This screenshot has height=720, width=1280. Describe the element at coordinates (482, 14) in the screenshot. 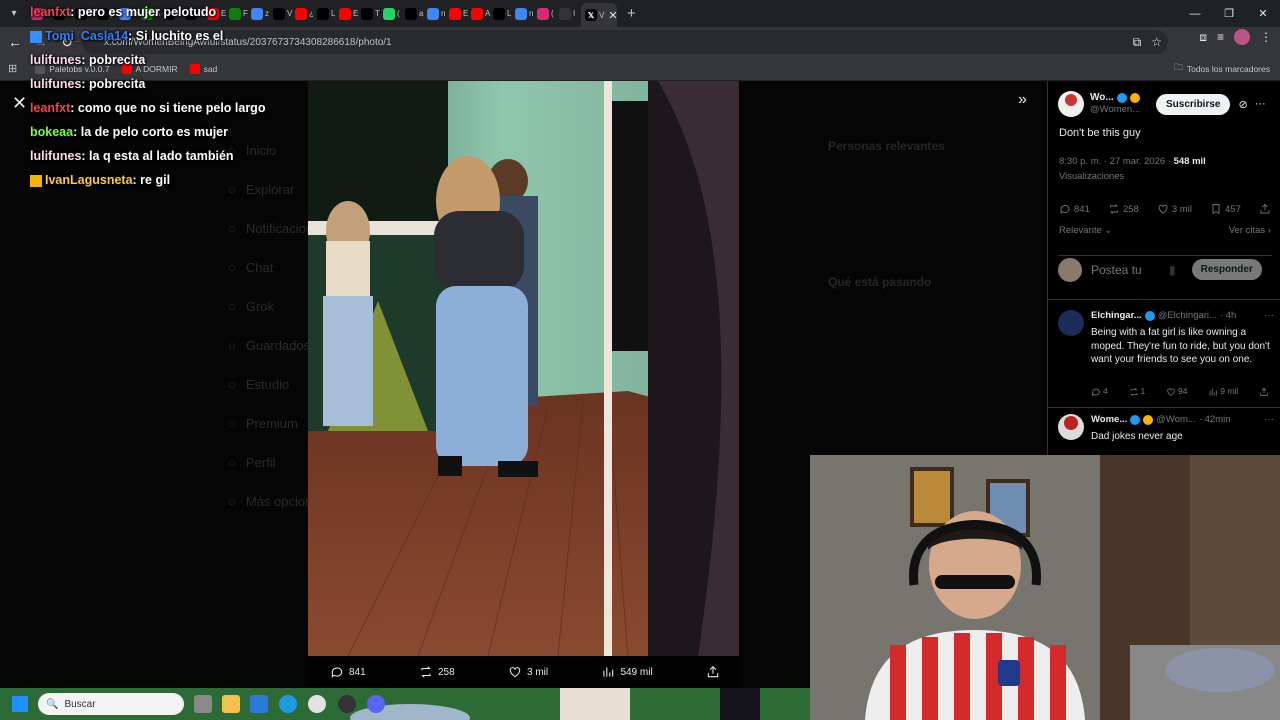

I see `tab: A` at that location.